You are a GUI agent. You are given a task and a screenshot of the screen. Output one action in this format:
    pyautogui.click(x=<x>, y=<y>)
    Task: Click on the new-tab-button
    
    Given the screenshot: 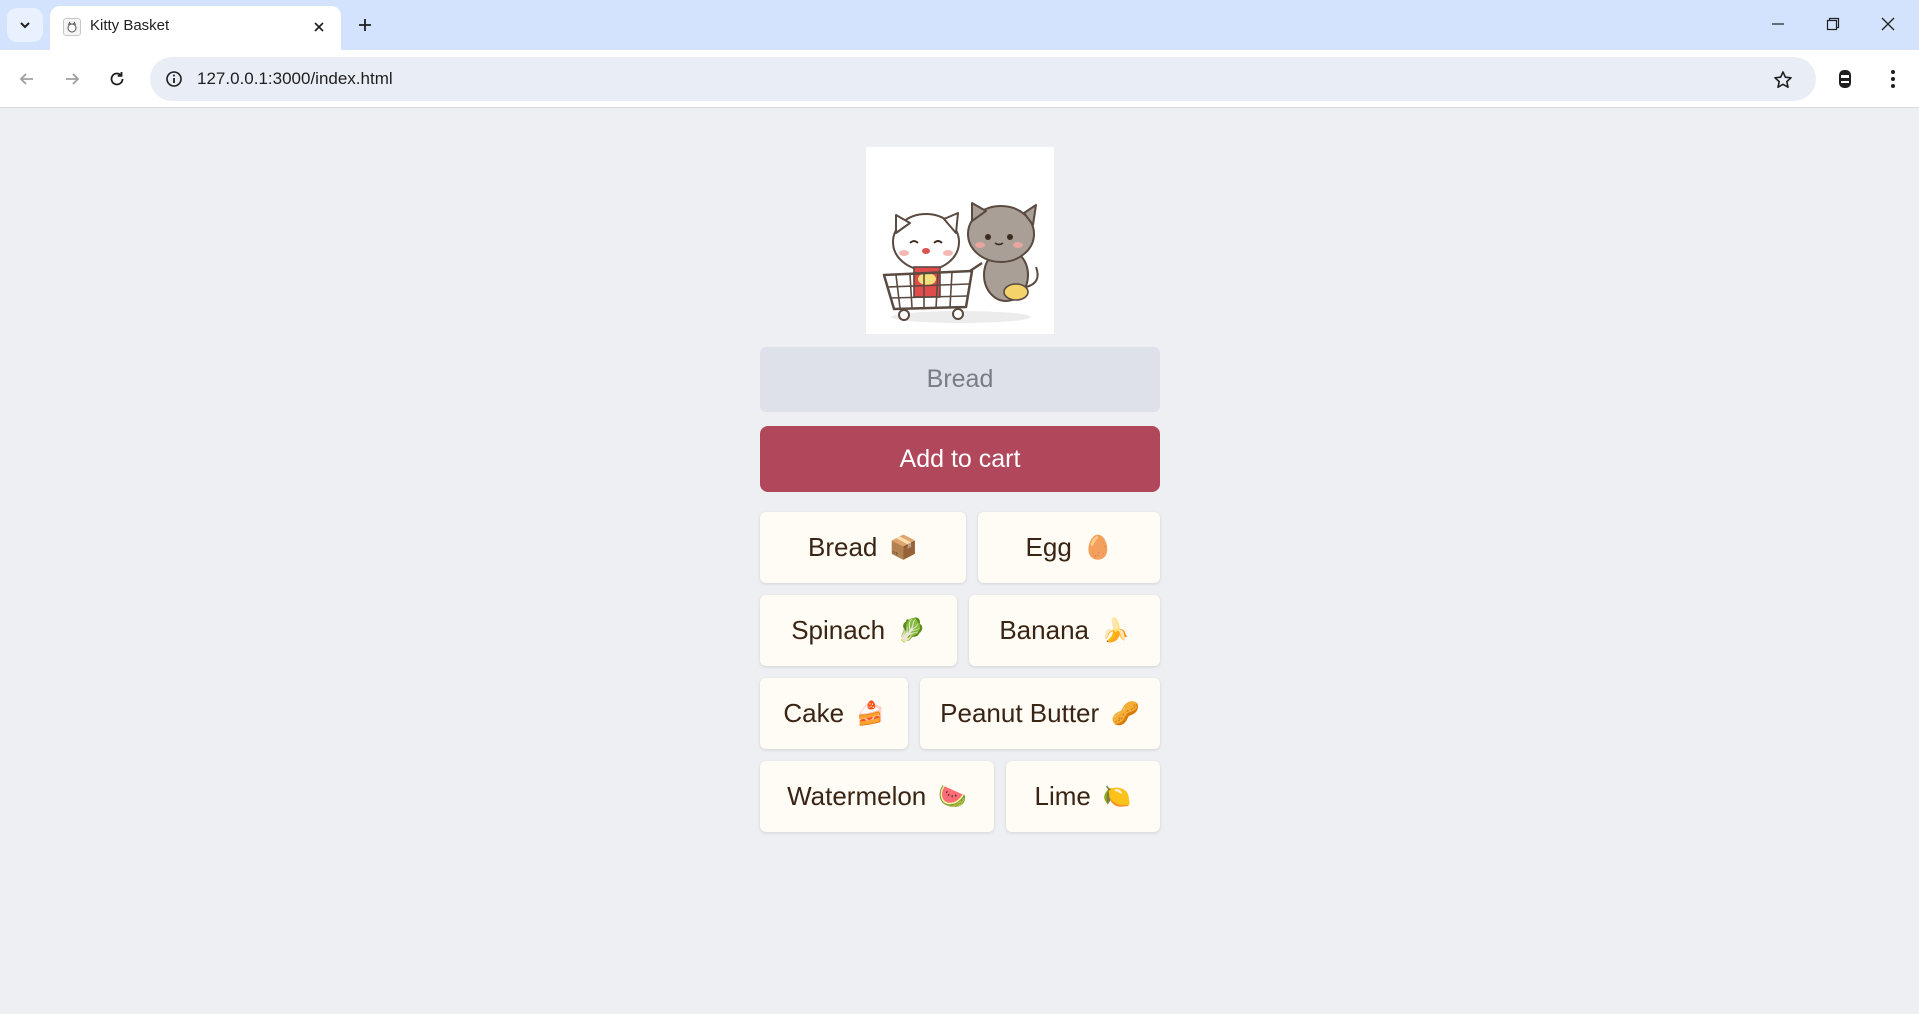 What is the action you would take?
    pyautogui.click(x=365, y=25)
    